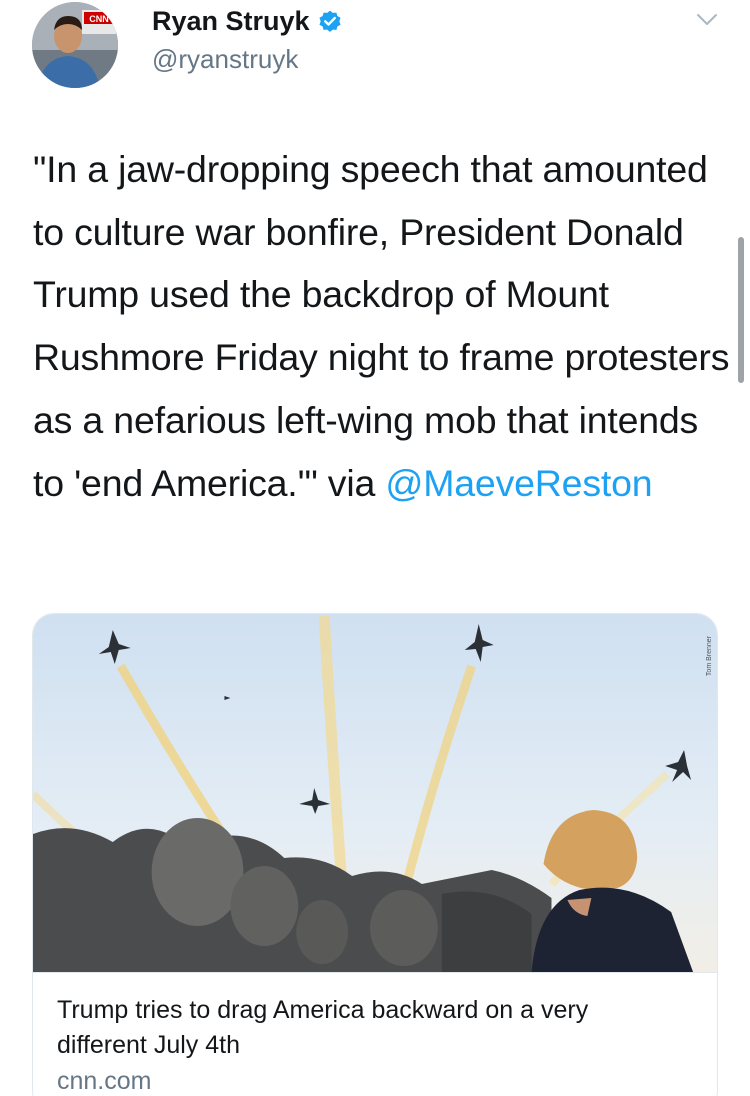 This screenshot has height=1096, width=750. What do you see at coordinates (104, 1081) in the screenshot?
I see `card-domain: cnn.com` at bounding box center [104, 1081].